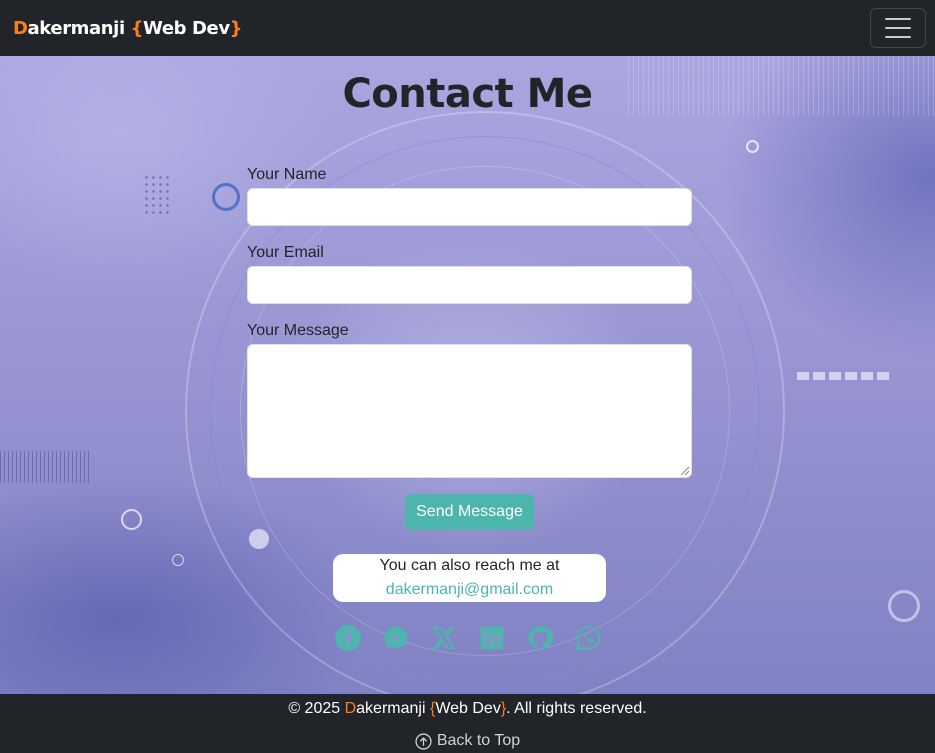 This screenshot has height=753, width=935. I want to click on x-twitter-icon, so click(444, 638).